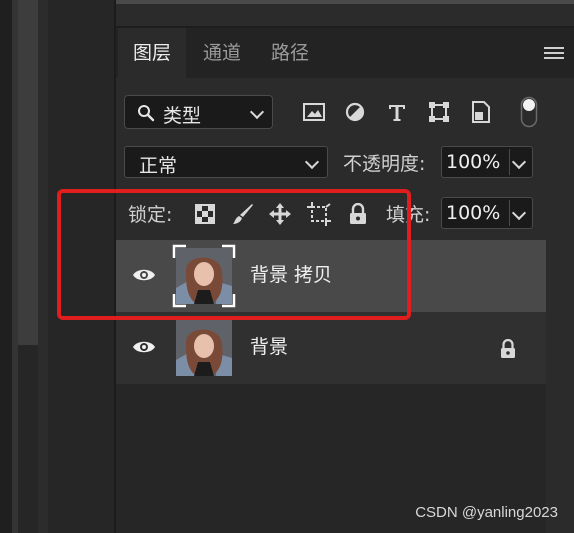  What do you see at coordinates (269, 345) in the screenshot?
I see `layer-name: 背景` at bounding box center [269, 345].